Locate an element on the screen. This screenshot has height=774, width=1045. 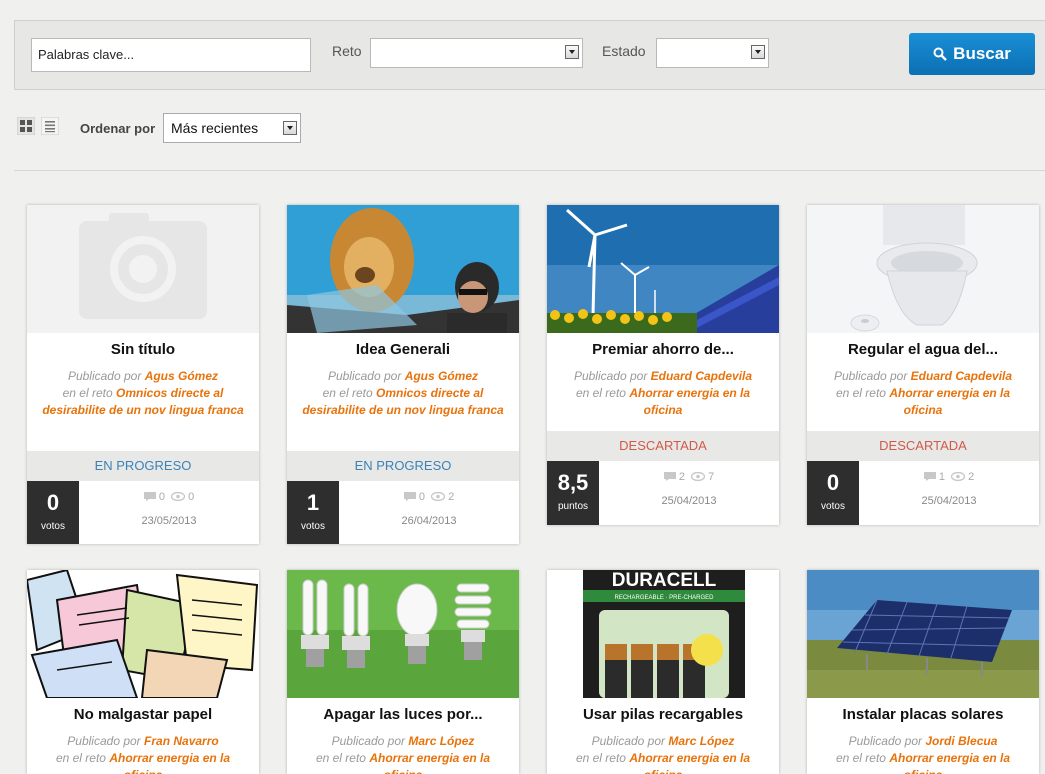
card-image-bulbs is located at coordinates (403, 634).